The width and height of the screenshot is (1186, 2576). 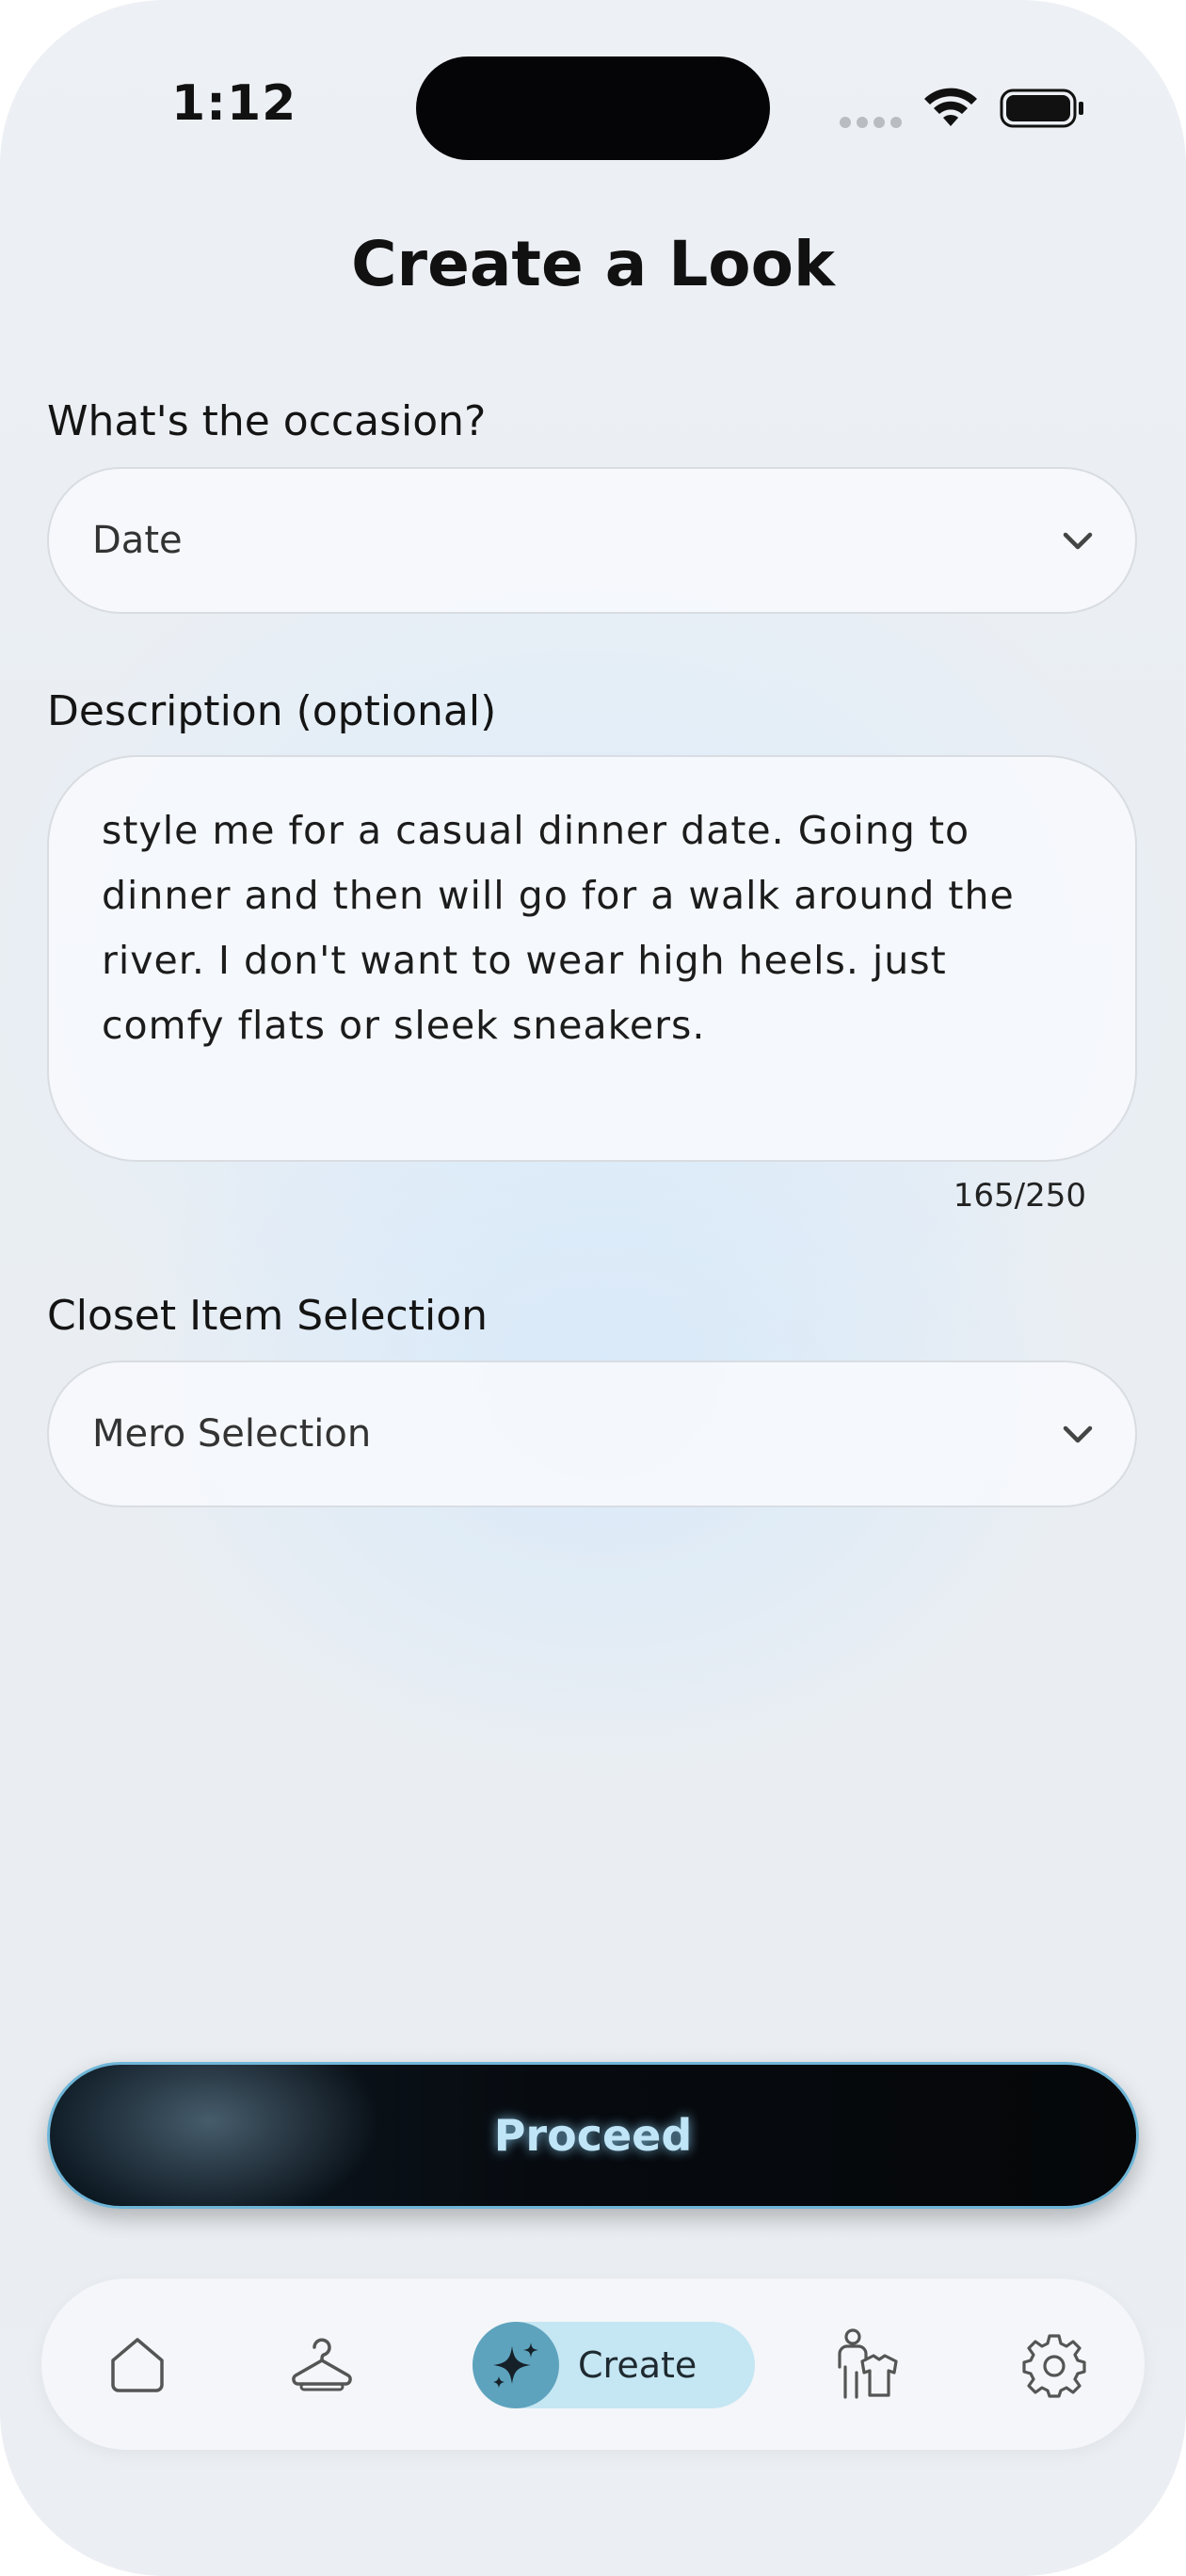 What do you see at coordinates (137, 540) in the screenshot?
I see `occasion-value: Date` at bounding box center [137, 540].